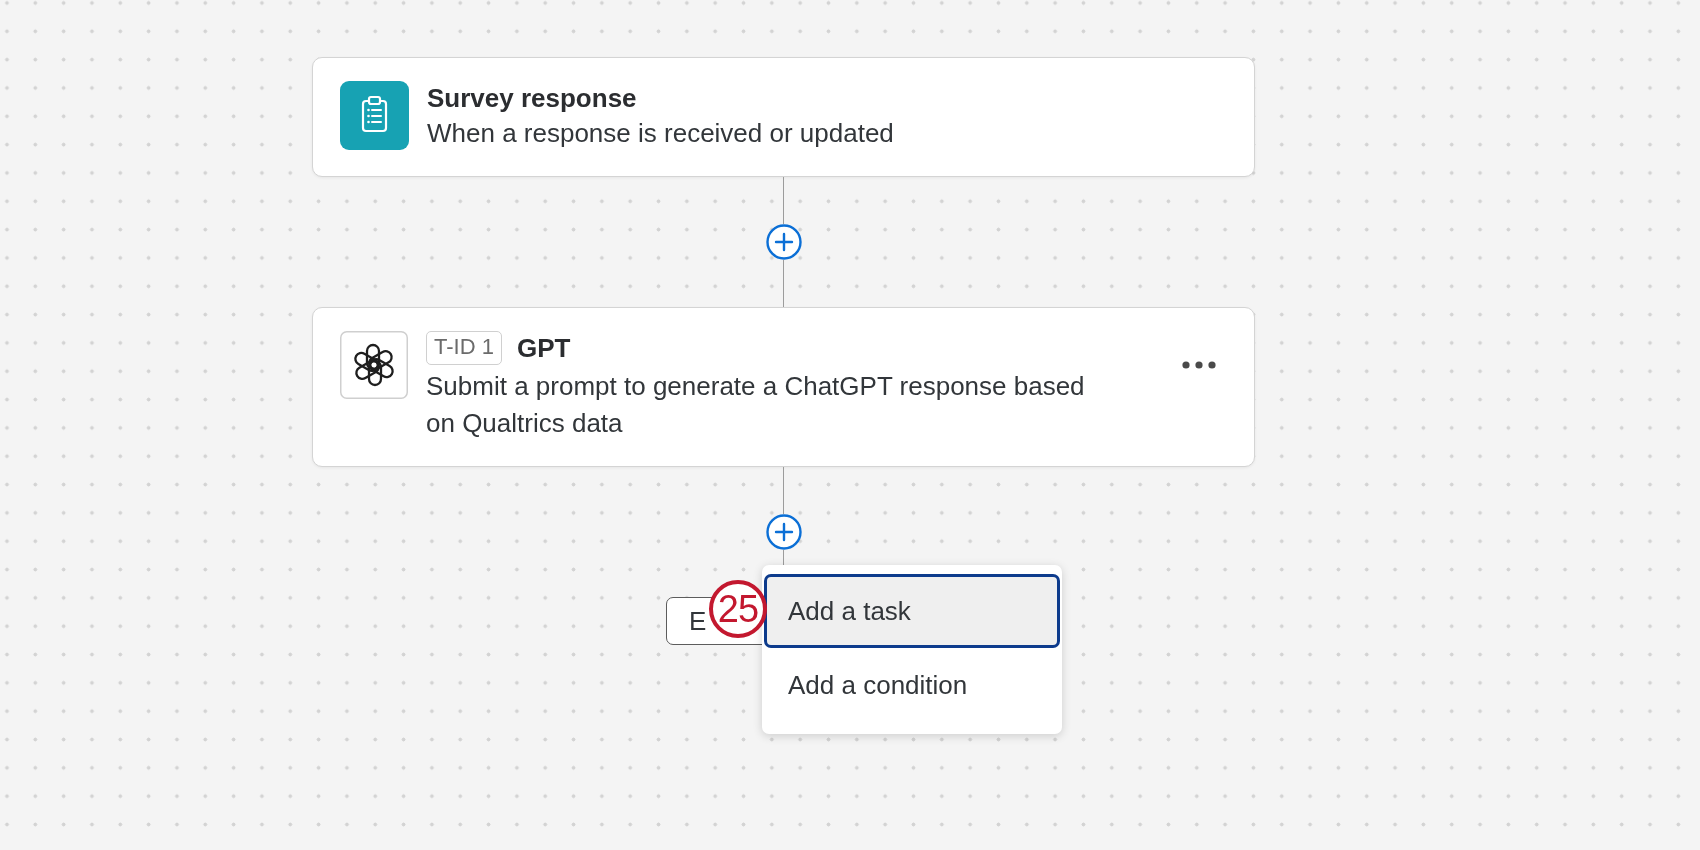  What do you see at coordinates (374, 115) in the screenshot?
I see `clipboard-icon` at bounding box center [374, 115].